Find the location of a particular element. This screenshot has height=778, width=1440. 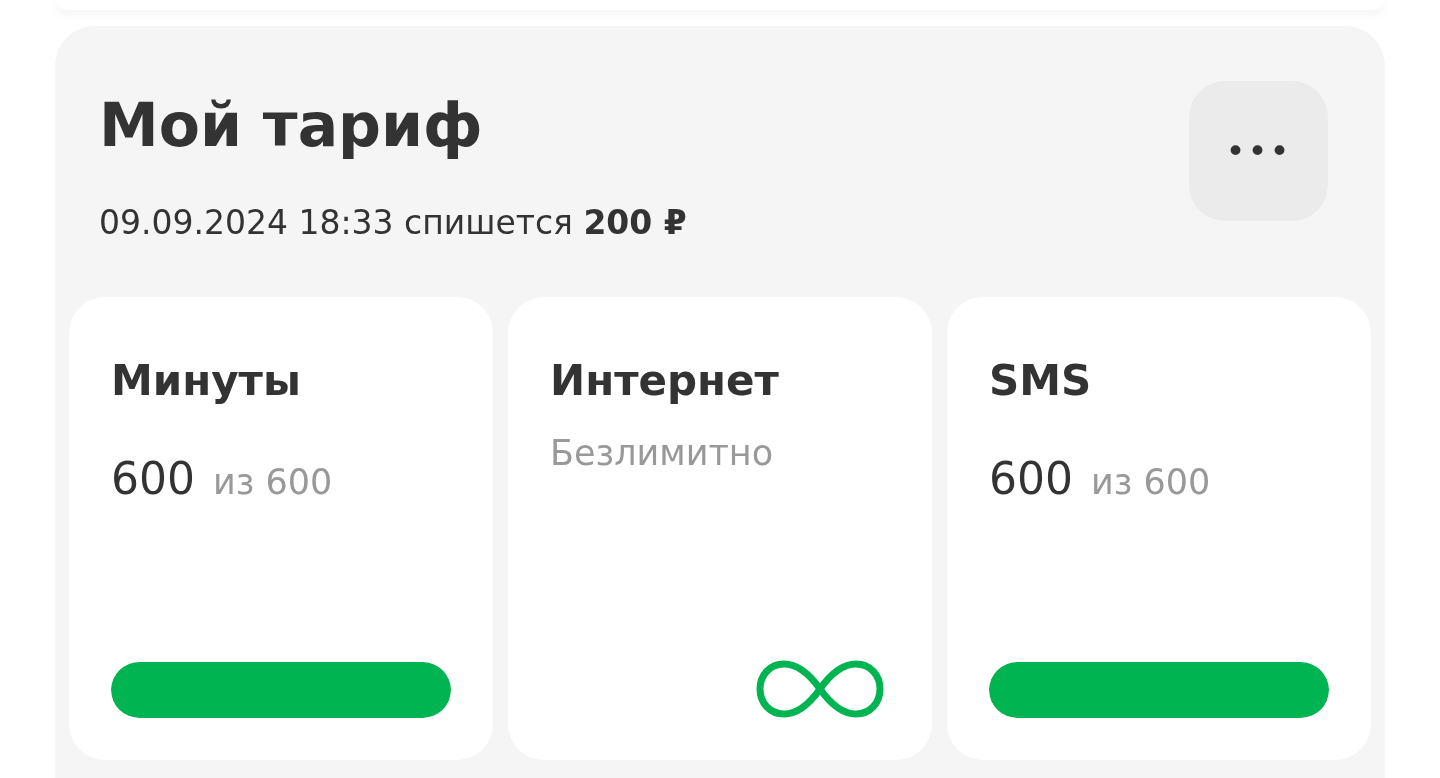

package-name: SMS is located at coordinates (1041, 381).